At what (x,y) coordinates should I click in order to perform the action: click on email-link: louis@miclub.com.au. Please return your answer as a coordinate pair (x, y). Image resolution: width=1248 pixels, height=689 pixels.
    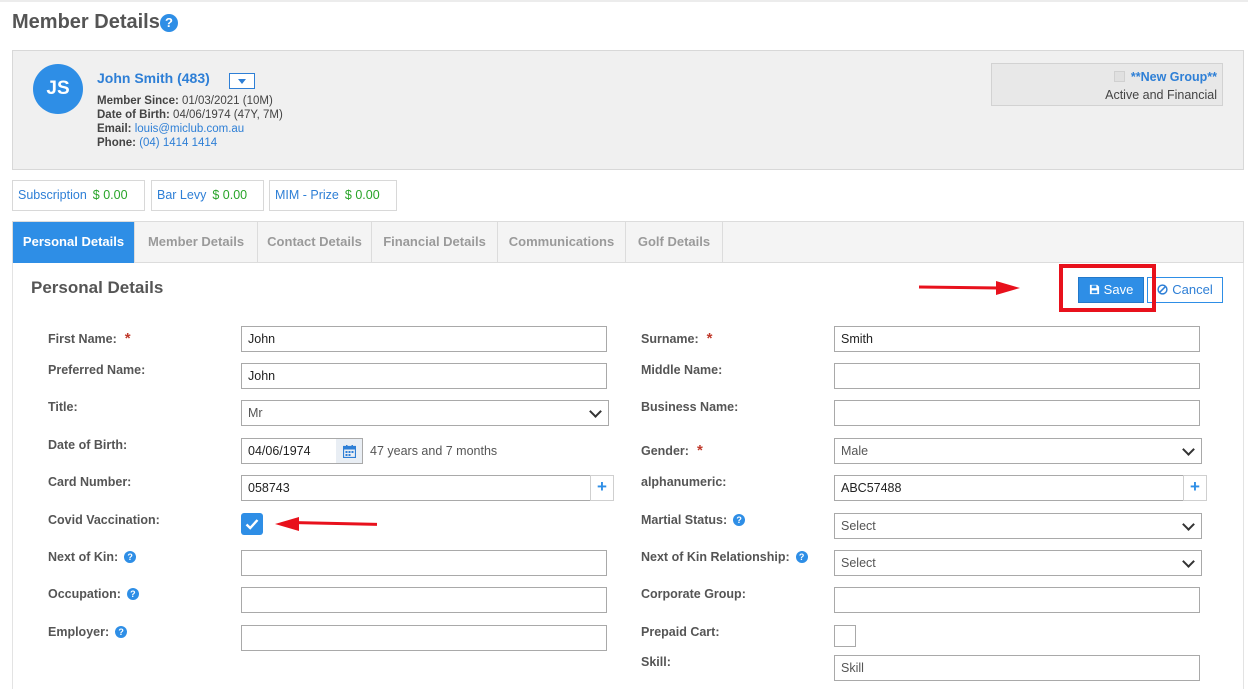
    Looking at the image, I should click on (189, 129).